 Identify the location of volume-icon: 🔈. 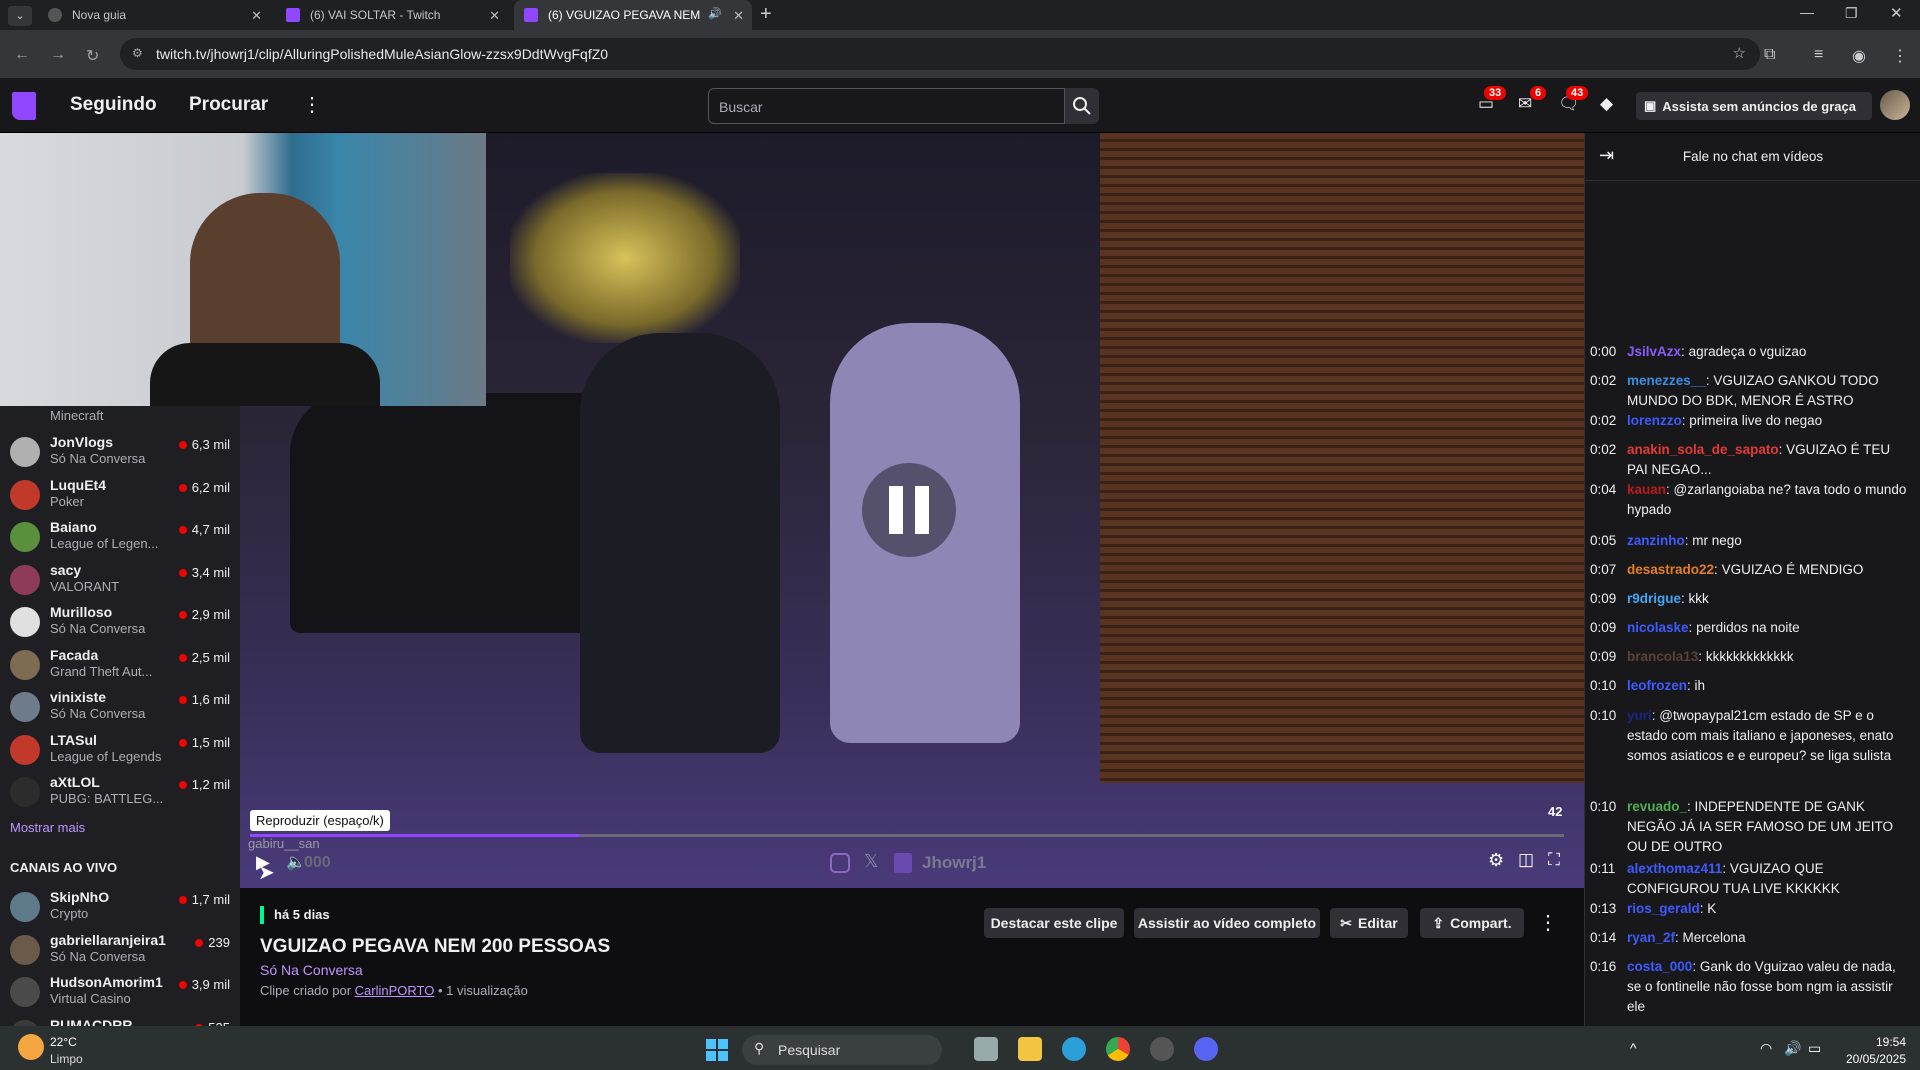
(296, 862).